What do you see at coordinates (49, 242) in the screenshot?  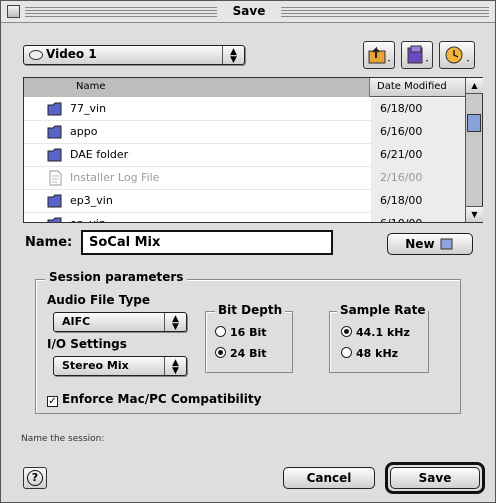 I see `name-label: Name:` at bounding box center [49, 242].